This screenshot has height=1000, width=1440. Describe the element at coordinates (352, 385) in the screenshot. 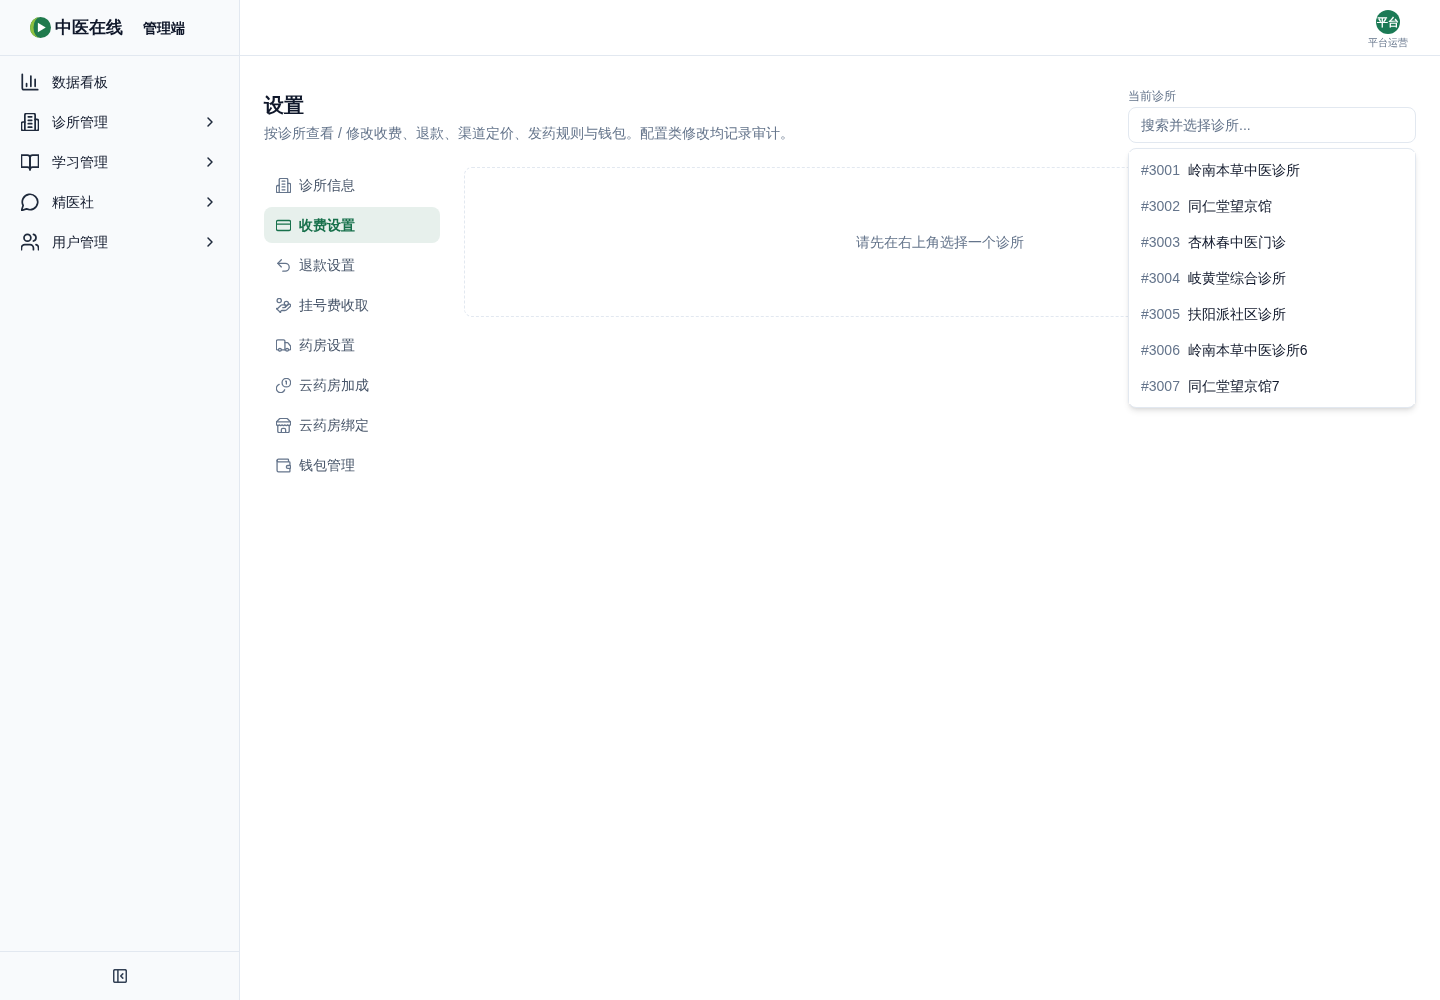

I see `settings-tab: 云药房加成` at that location.